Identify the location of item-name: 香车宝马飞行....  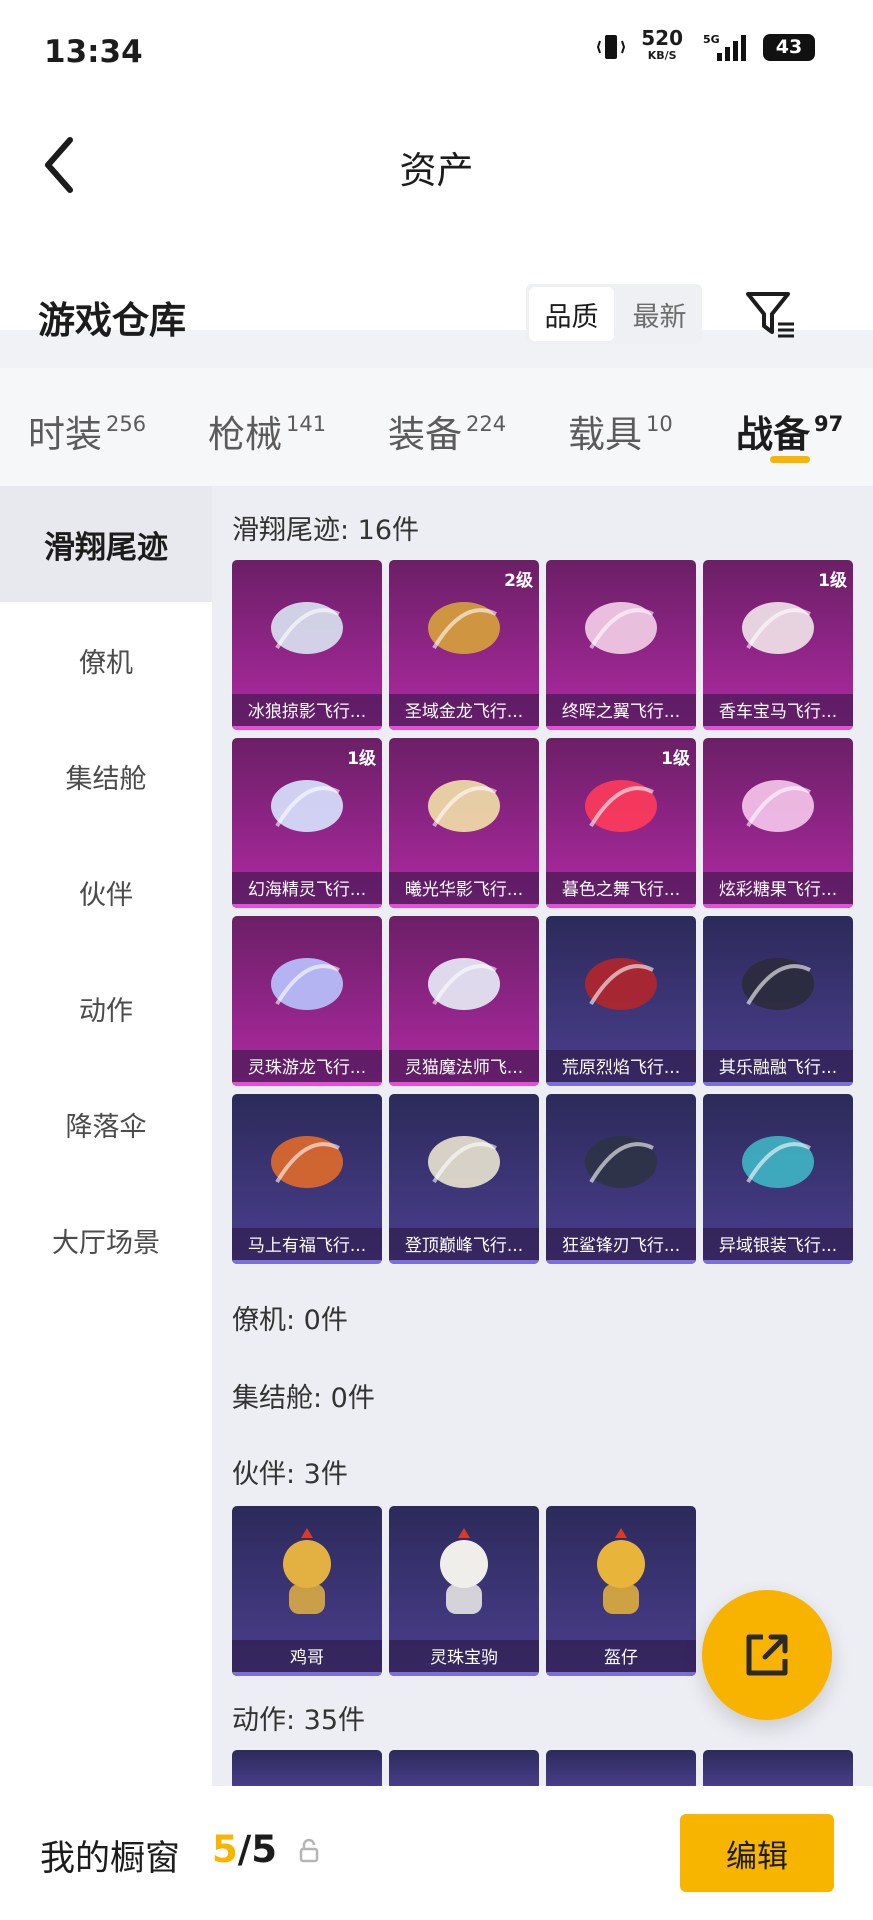
(778, 712).